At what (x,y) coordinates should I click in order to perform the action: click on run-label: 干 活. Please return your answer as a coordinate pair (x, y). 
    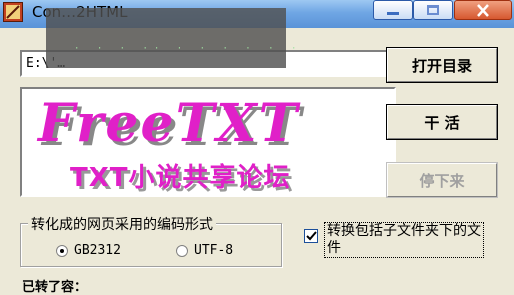
    Looking at the image, I should click on (442, 122).